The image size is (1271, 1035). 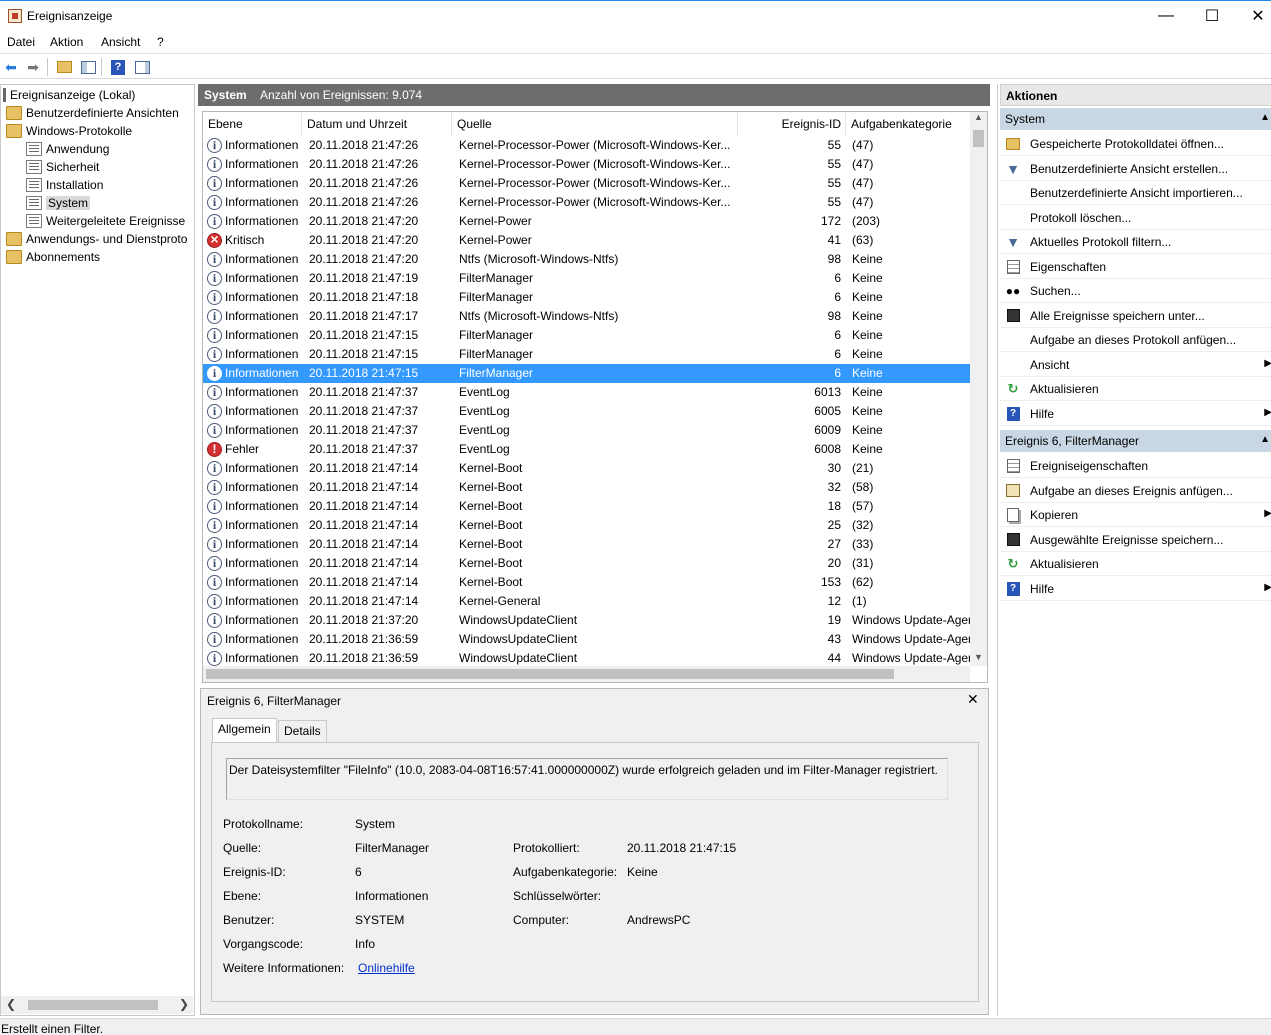 I want to click on cell-event-id: 55, so click(x=834, y=164).